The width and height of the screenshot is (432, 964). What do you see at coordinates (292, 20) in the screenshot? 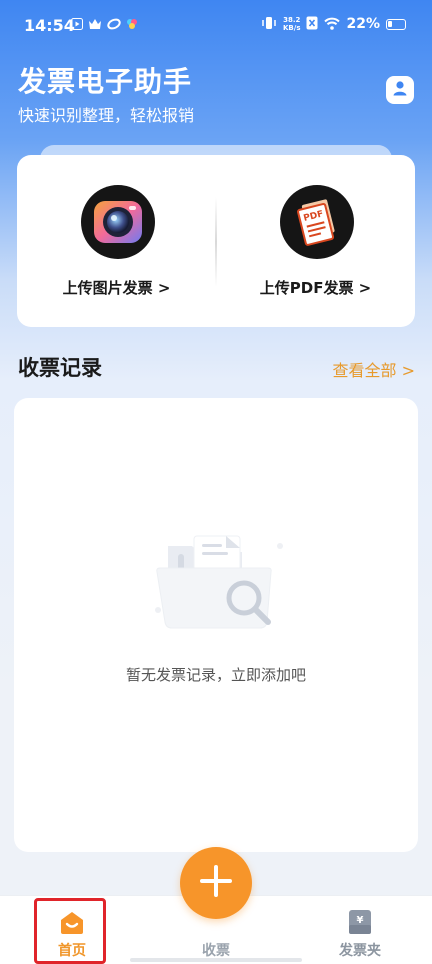
I see `net-speed-value: 38.2` at bounding box center [292, 20].